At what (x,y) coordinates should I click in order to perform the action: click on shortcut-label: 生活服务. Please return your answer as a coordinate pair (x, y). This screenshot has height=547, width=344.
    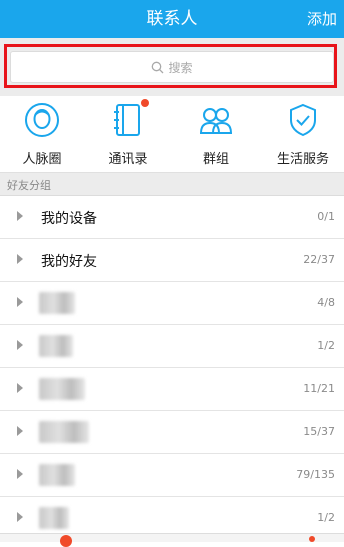
    Looking at the image, I should click on (302, 159).